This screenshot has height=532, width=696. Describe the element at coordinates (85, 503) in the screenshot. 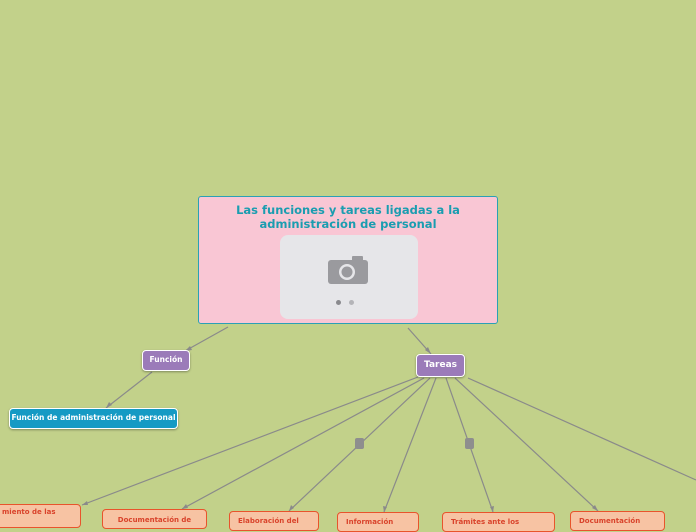

I see `arrowhead` at that location.